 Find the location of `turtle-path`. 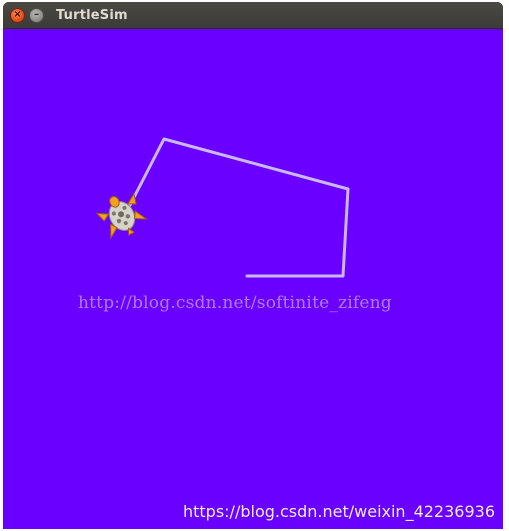

turtle-path is located at coordinates (237, 207).